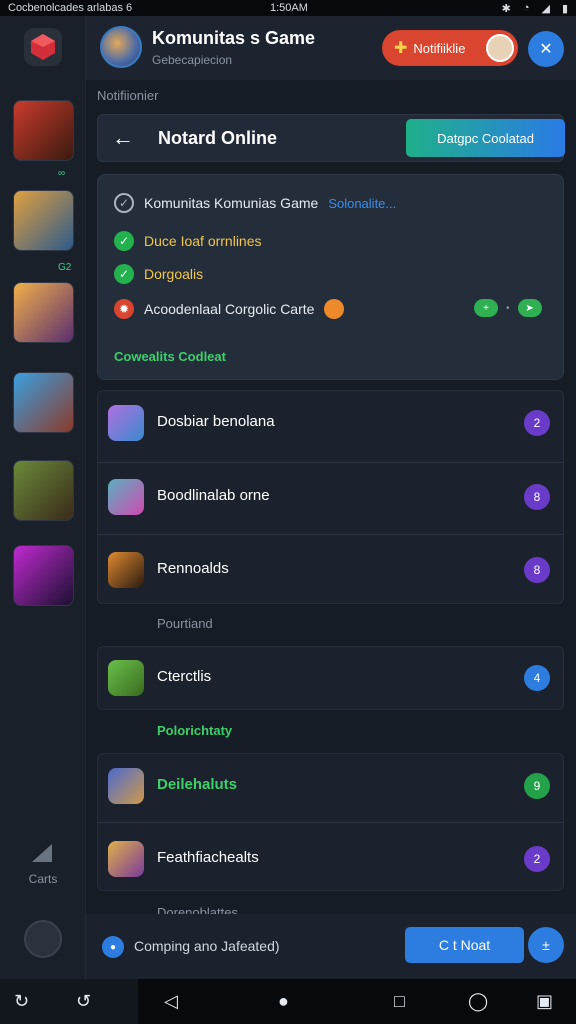  Describe the element at coordinates (464, 945) in the screenshot. I see `footer-primary-button: C t Noat` at that location.